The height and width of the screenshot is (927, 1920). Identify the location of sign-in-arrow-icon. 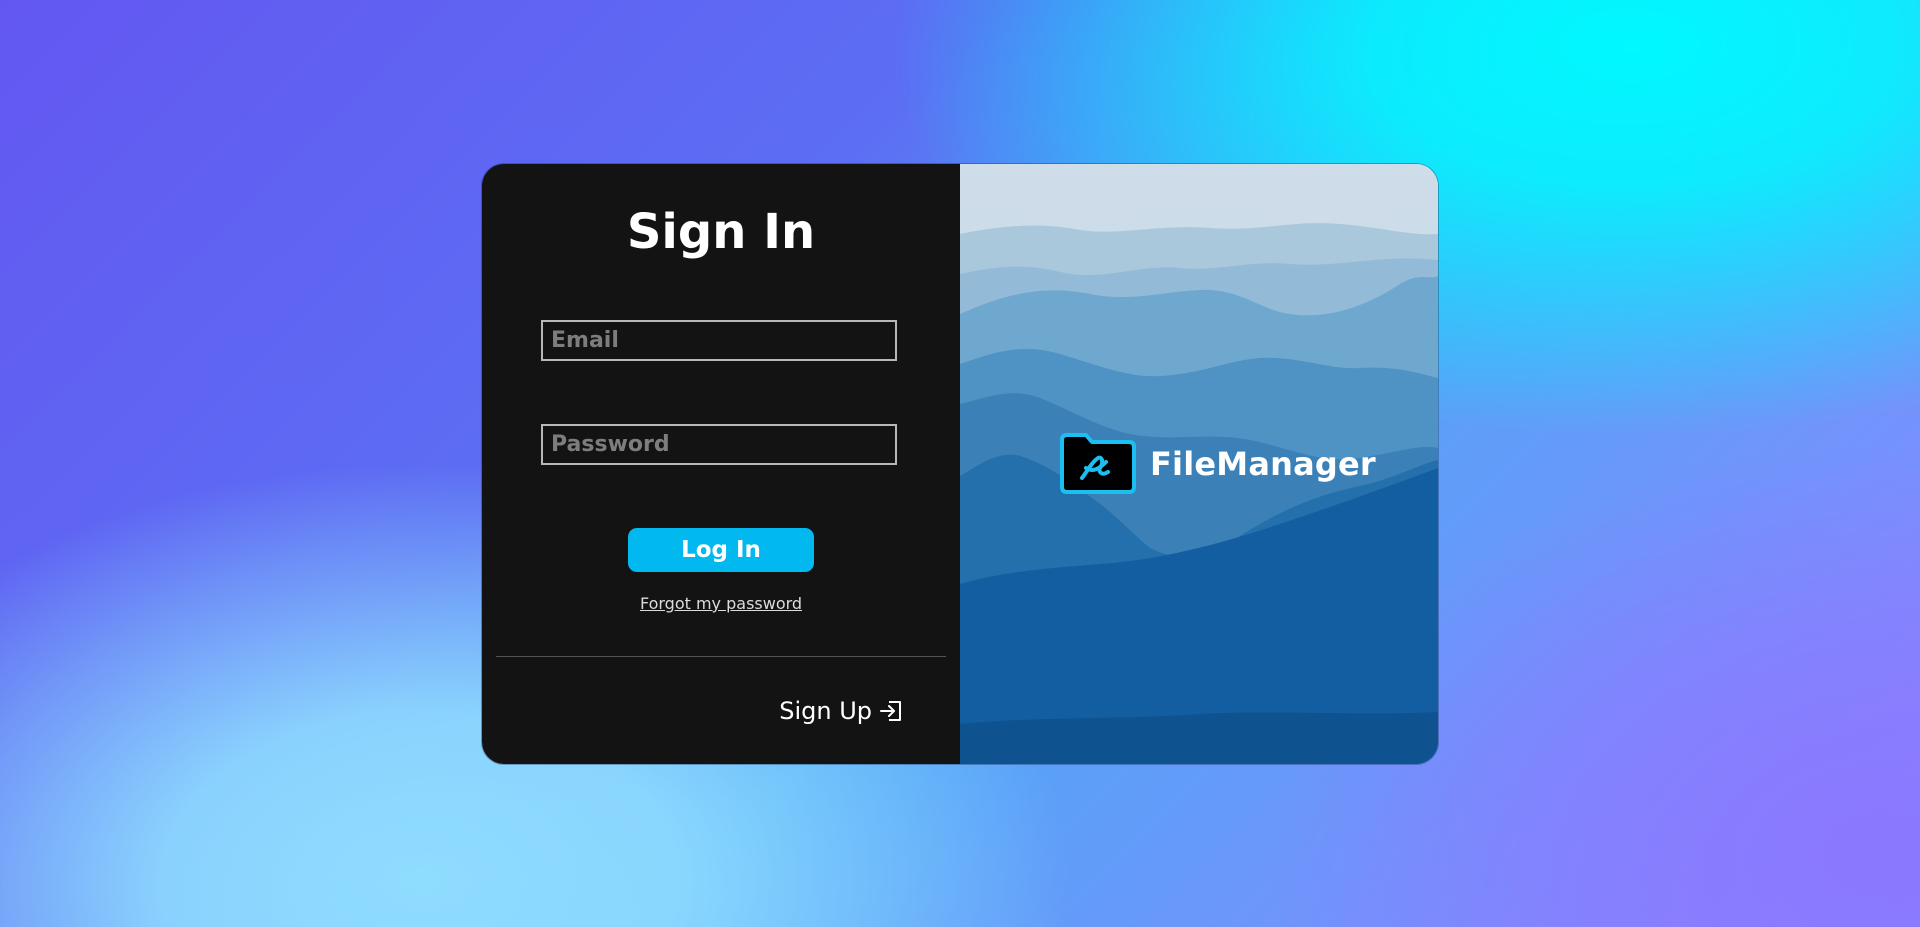
(890, 711).